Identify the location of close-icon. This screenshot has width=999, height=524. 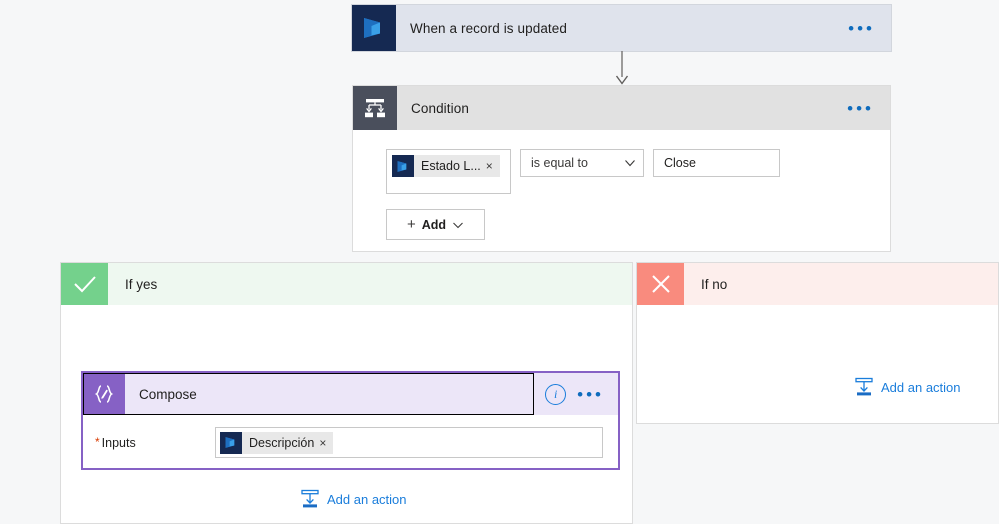
(660, 284).